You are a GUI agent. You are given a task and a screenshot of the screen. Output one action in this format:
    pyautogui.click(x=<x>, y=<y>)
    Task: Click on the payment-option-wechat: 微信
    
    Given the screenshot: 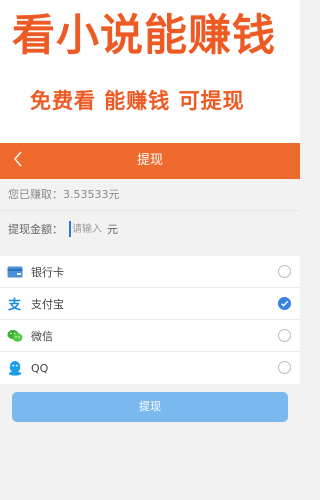 What is the action you would take?
    pyautogui.click(x=150, y=336)
    